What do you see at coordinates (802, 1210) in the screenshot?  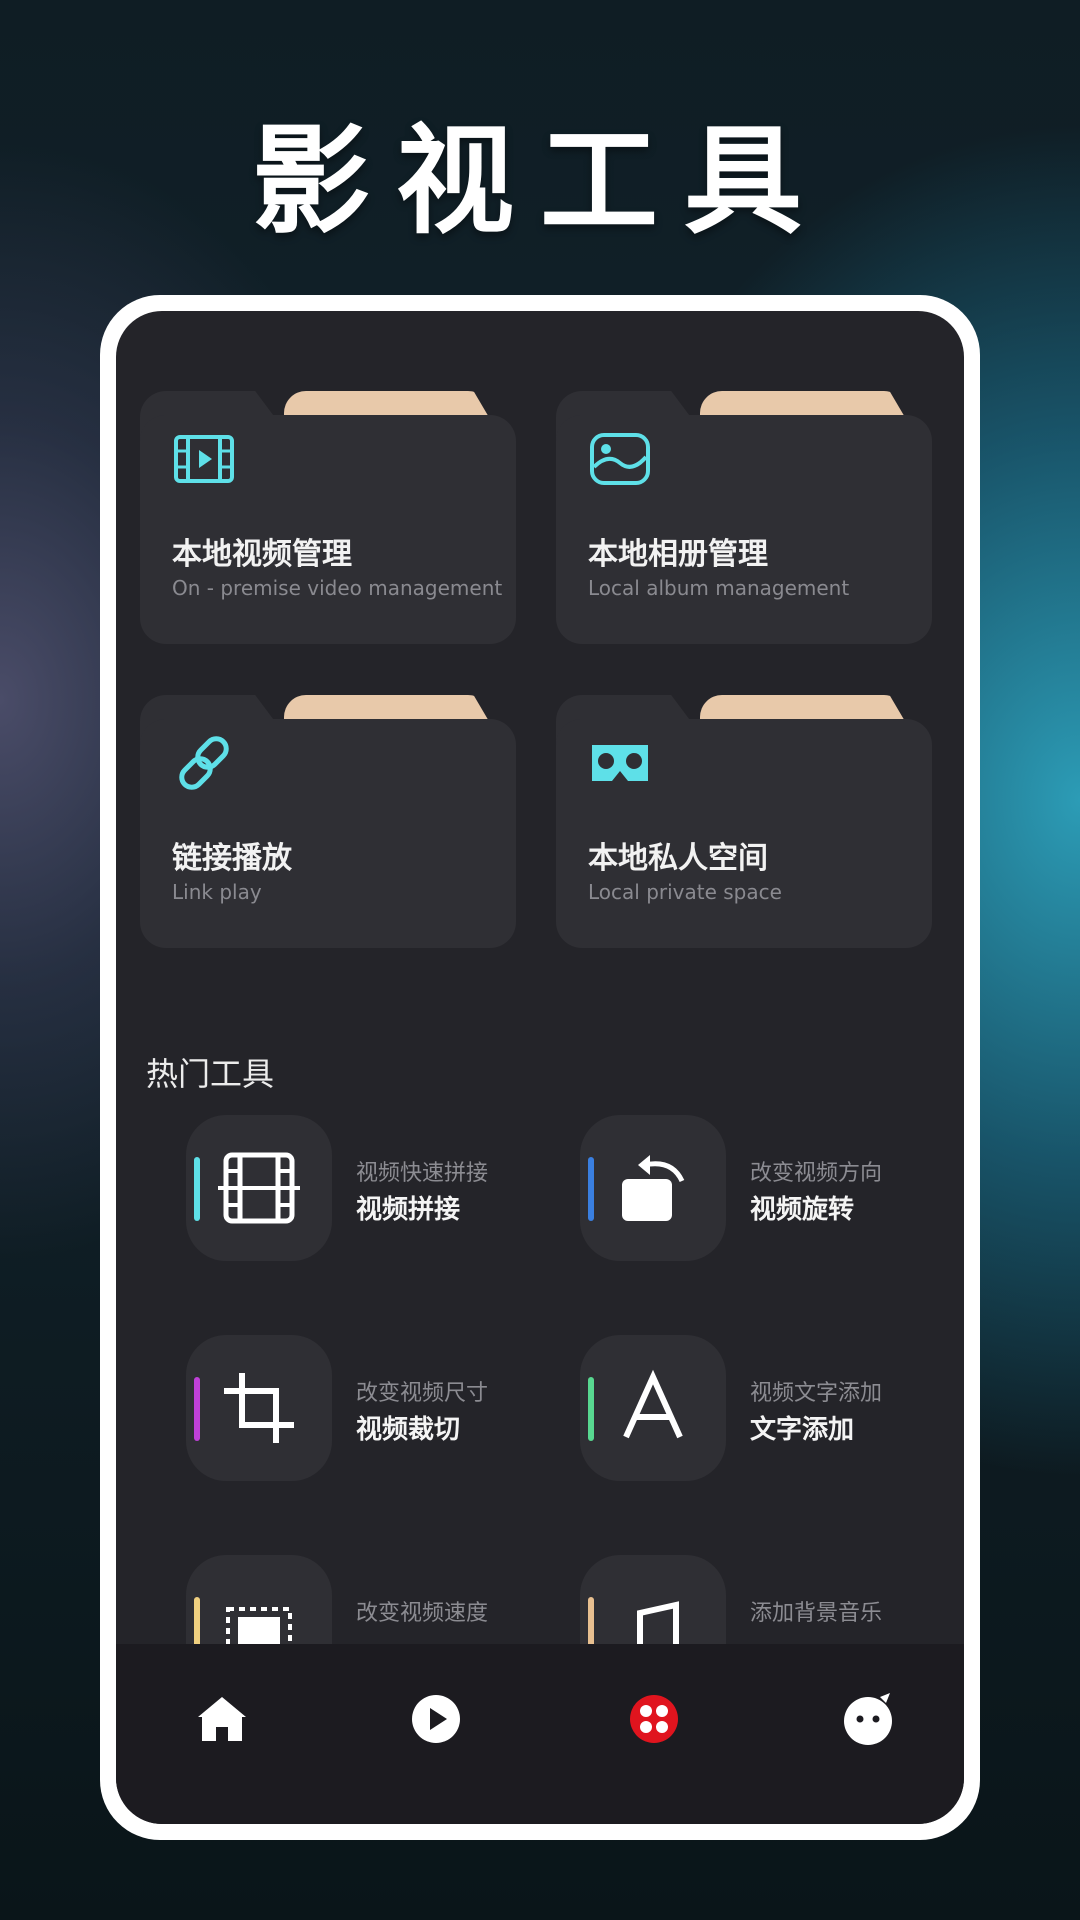 I see `tool-name: 视频旋转` at bounding box center [802, 1210].